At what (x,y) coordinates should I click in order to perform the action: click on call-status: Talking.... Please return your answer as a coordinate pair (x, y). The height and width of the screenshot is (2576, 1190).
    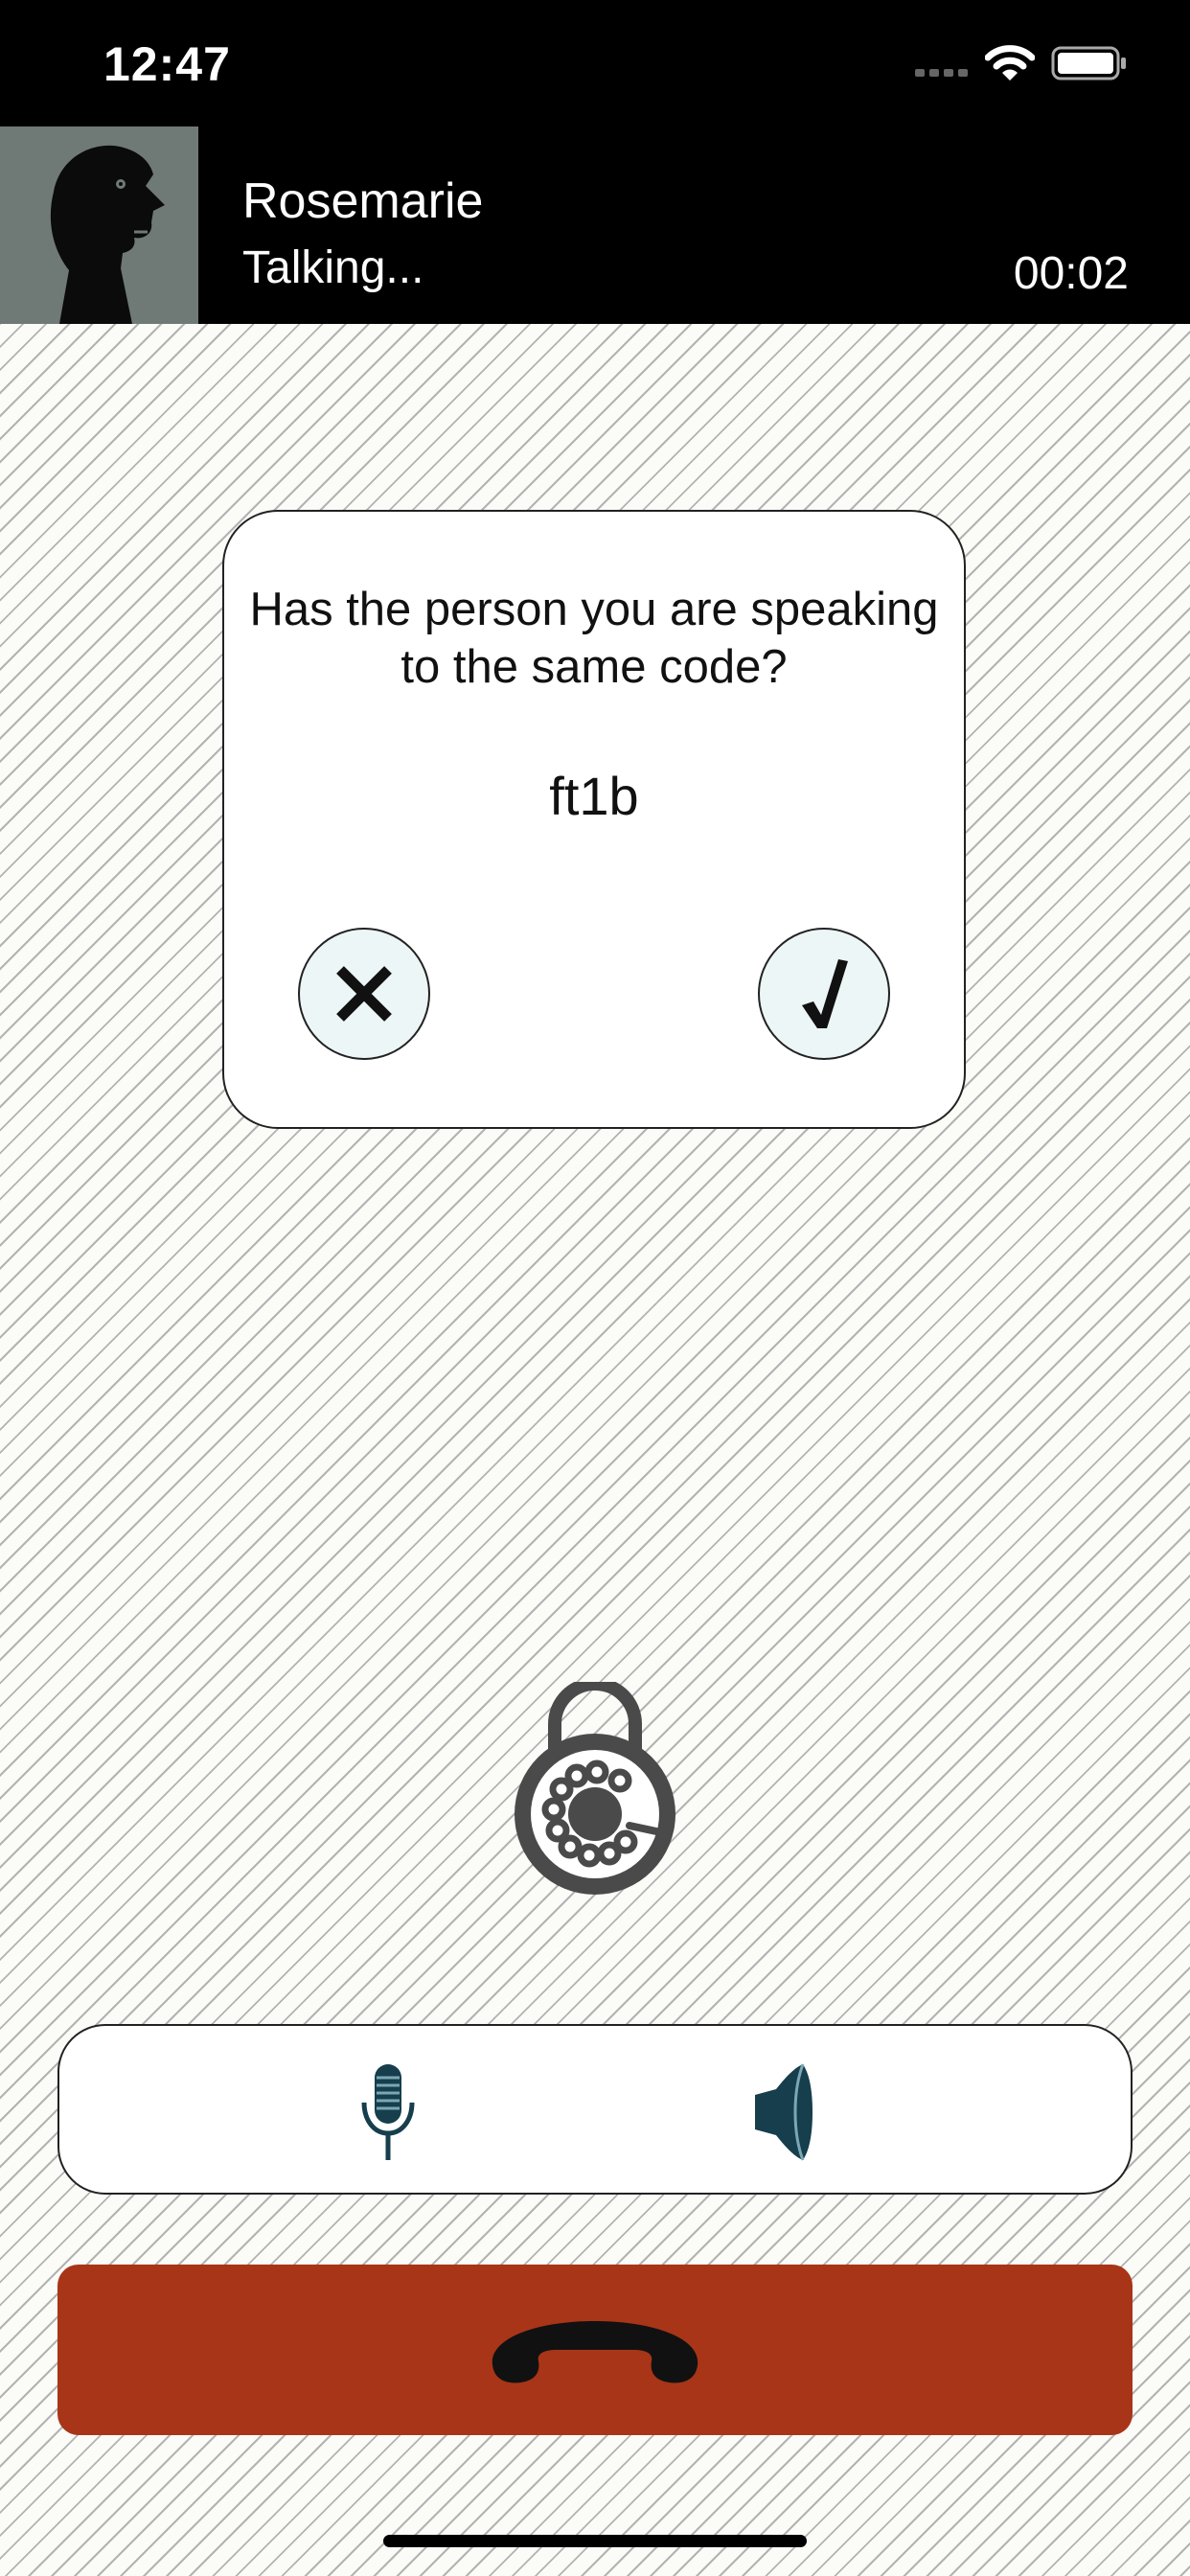
    Looking at the image, I should click on (333, 267).